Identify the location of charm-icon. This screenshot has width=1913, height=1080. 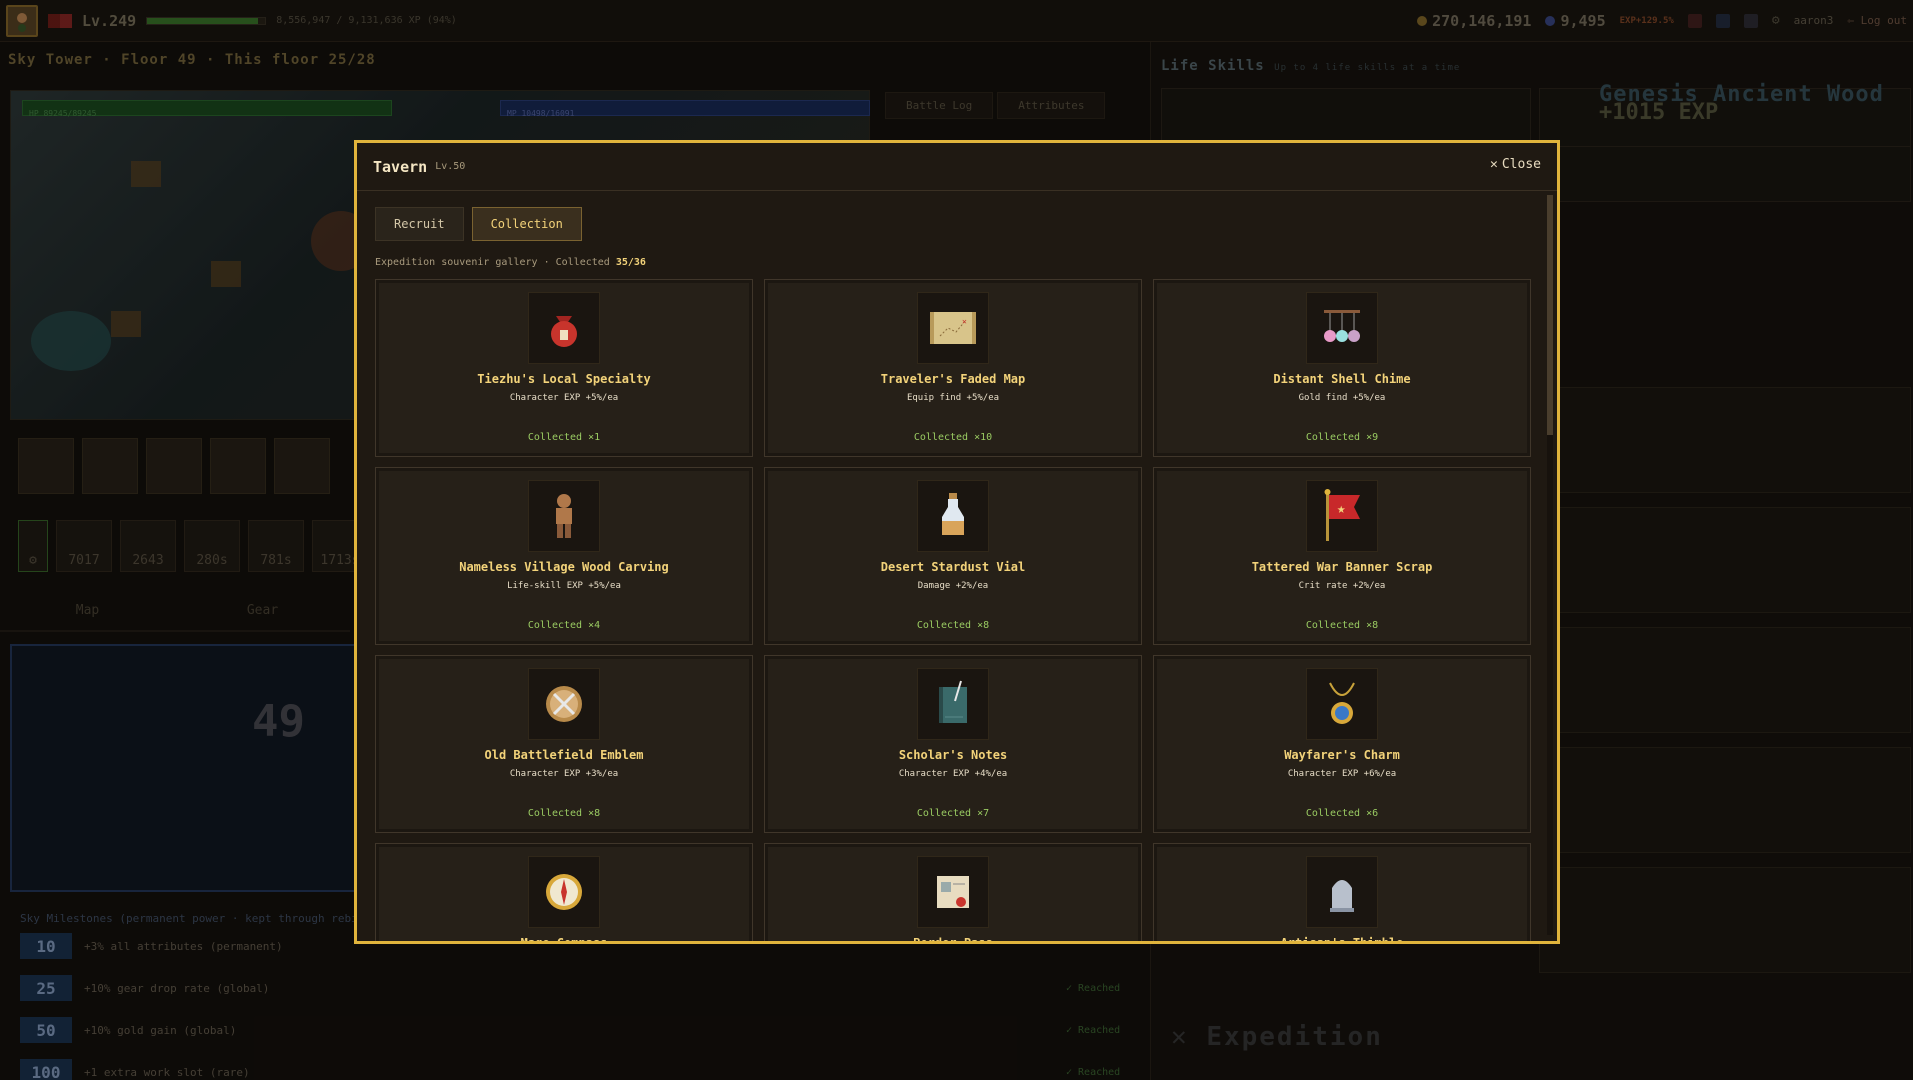
(1342, 704).